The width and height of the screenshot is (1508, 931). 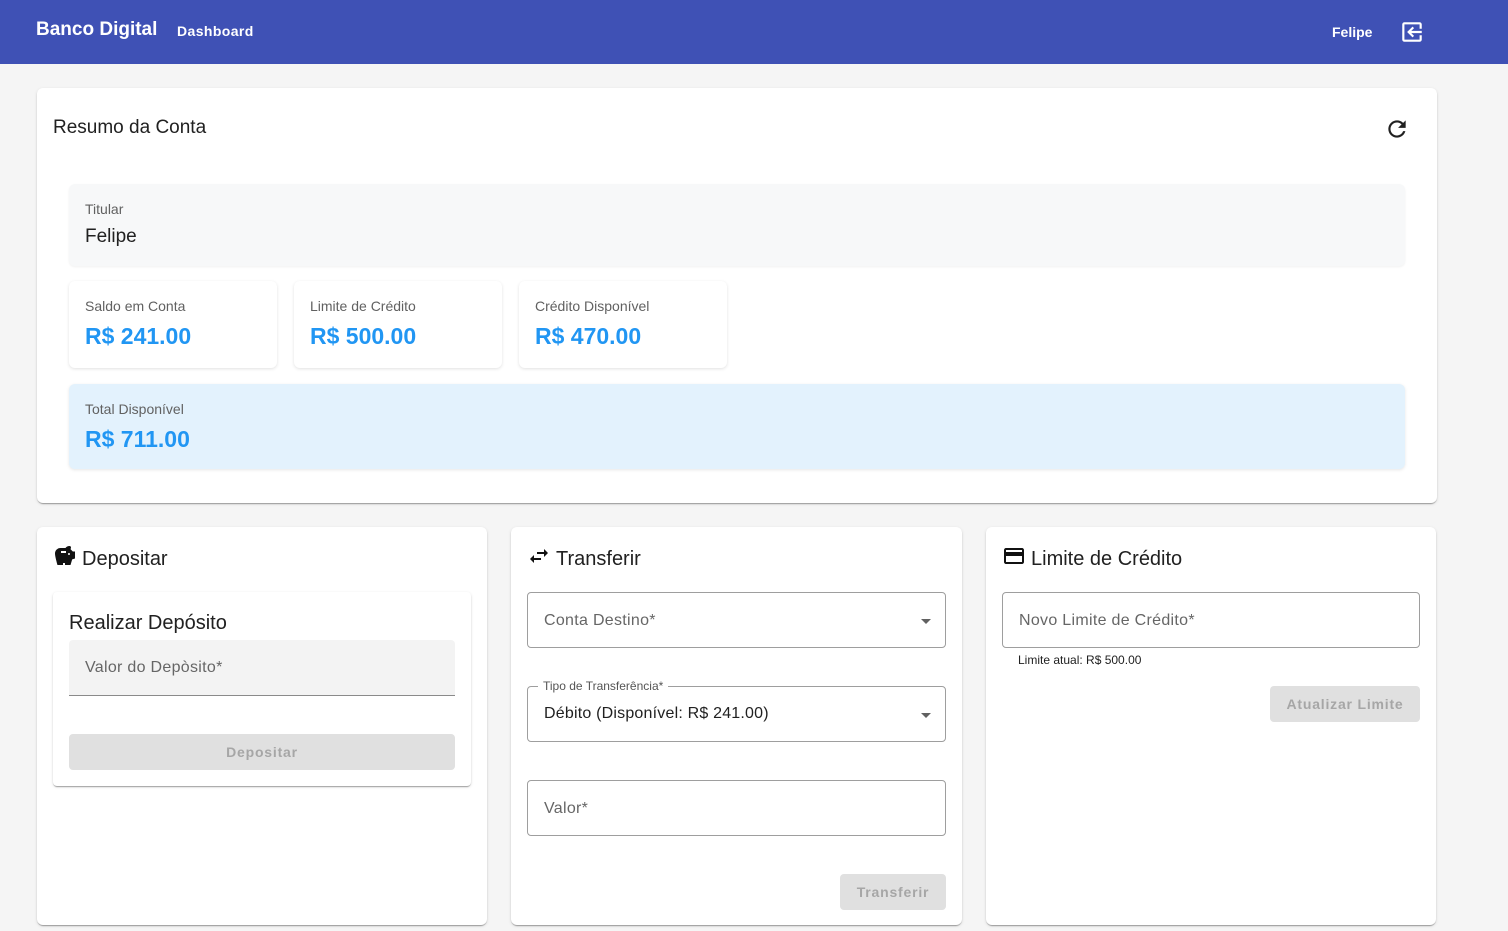 What do you see at coordinates (96, 30) in the screenshot?
I see `app-brand: Banco Digital` at bounding box center [96, 30].